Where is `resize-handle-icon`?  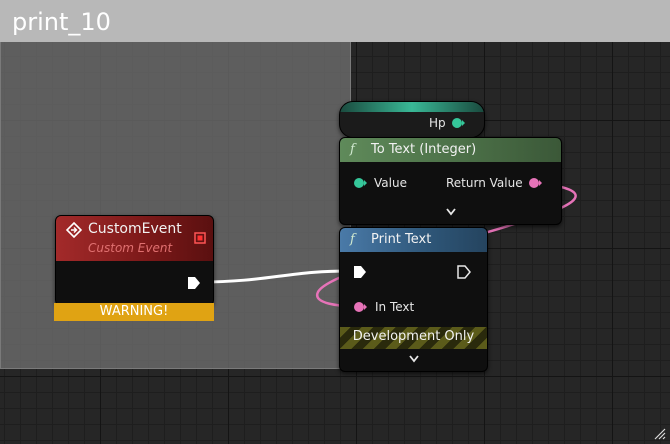
resize-handle-icon is located at coordinates (659, 433).